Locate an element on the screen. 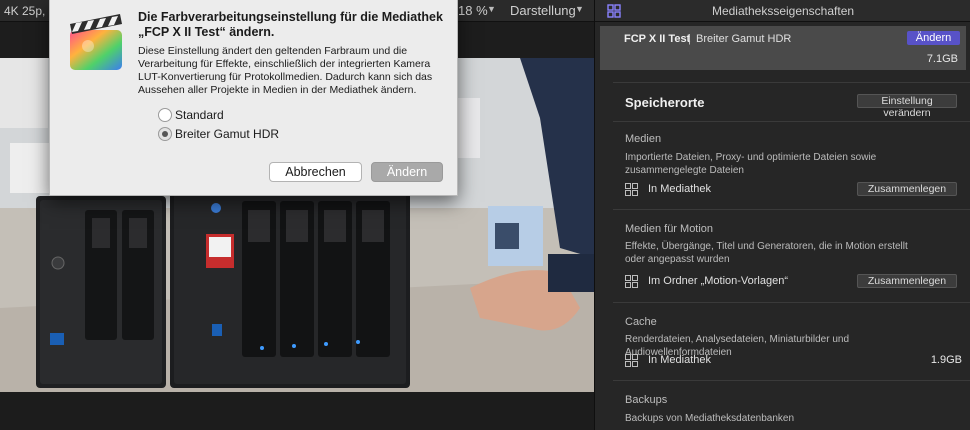  cache-title: Cache is located at coordinates (641, 322).